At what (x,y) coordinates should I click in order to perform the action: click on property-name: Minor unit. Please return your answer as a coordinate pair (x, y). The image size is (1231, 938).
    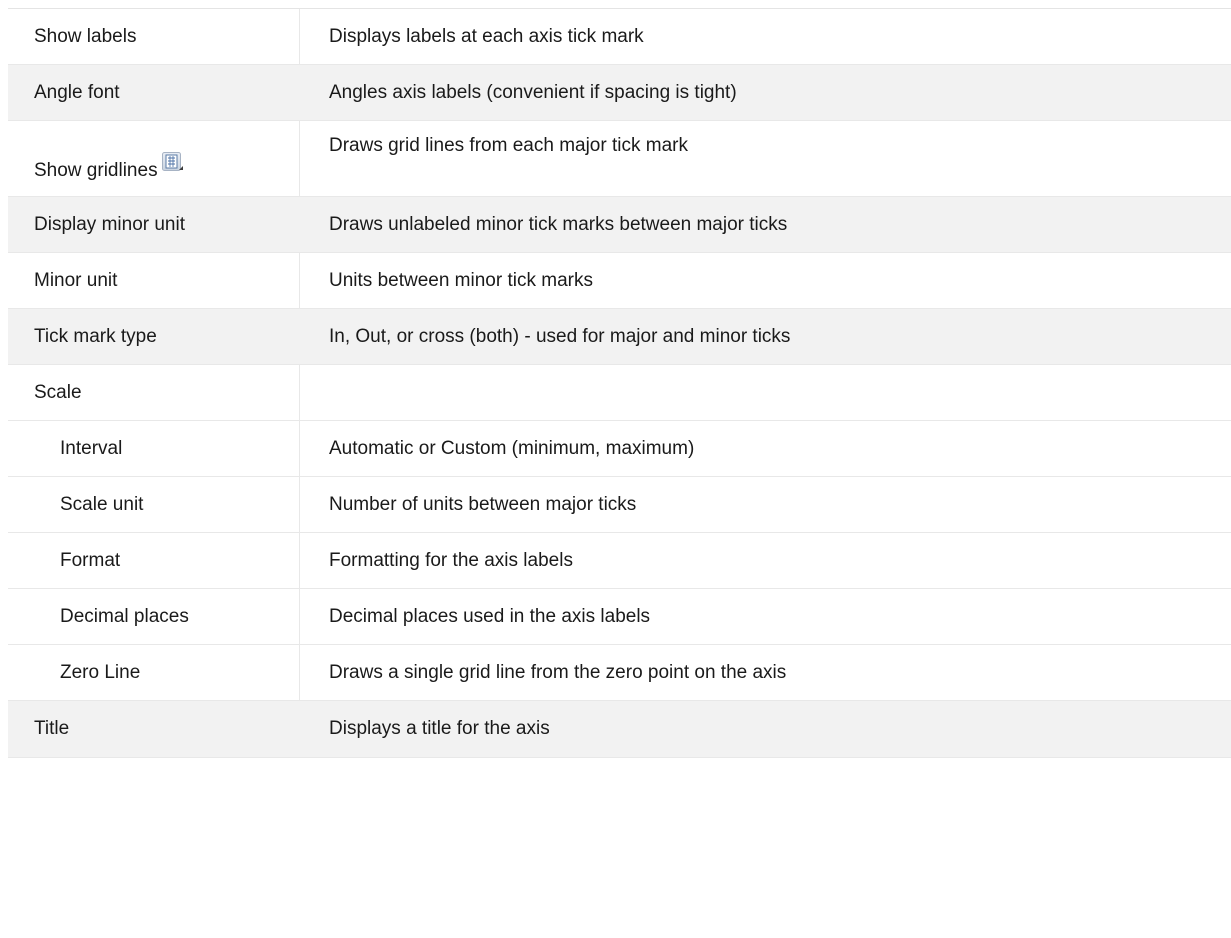
    Looking at the image, I should click on (154, 280).